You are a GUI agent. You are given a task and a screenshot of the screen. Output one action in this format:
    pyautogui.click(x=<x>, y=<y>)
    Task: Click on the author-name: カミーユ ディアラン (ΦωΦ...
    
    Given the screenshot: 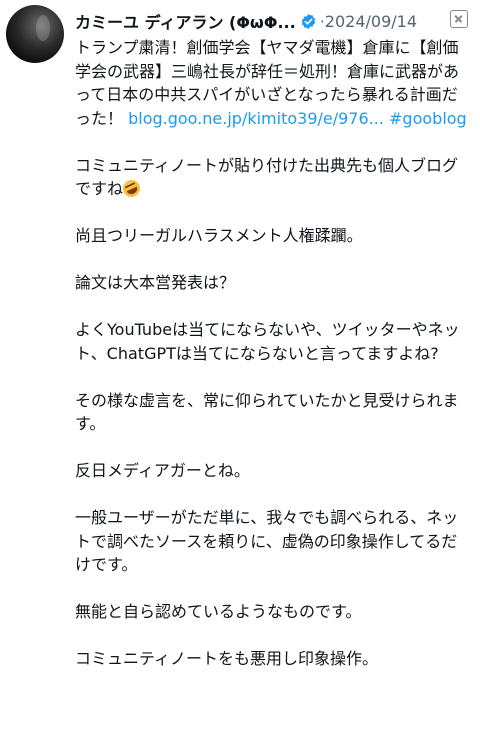 What is the action you would take?
    pyautogui.click(x=185, y=21)
    